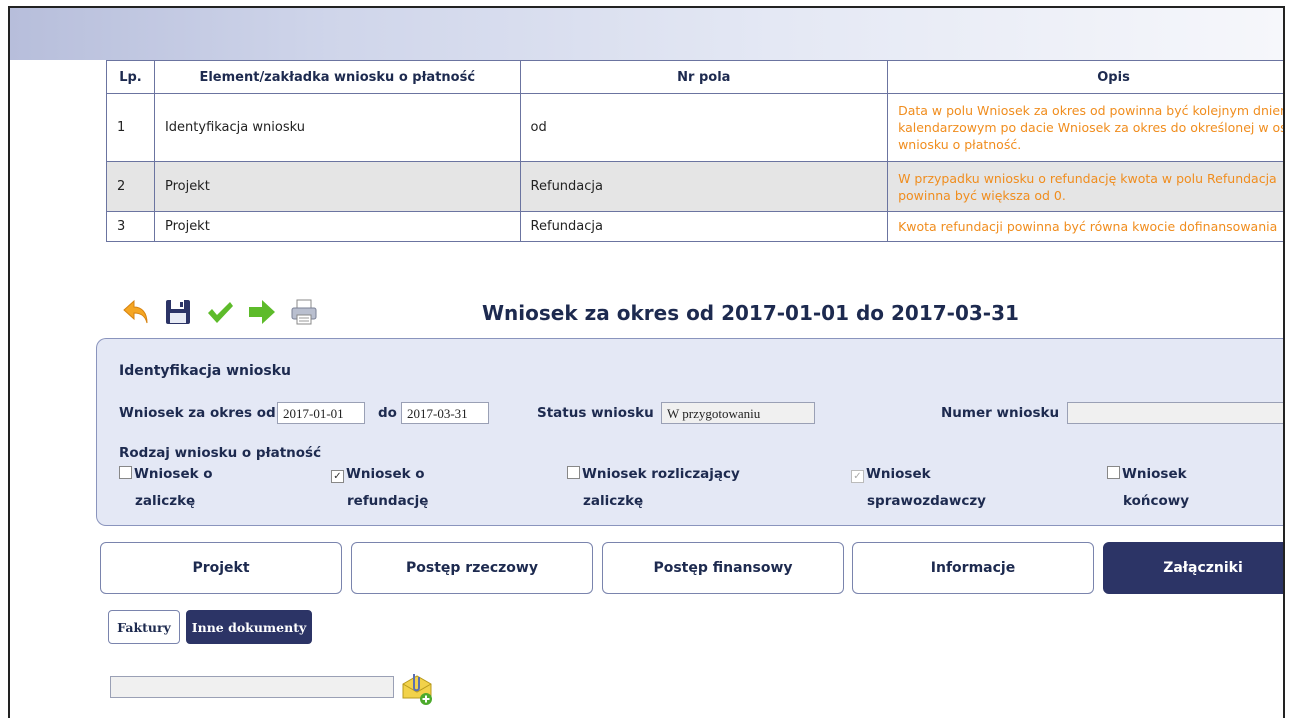 The image size is (1290, 720). Describe the element at coordinates (387, 413) in the screenshot. I see `okres-do-label: do` at that location.